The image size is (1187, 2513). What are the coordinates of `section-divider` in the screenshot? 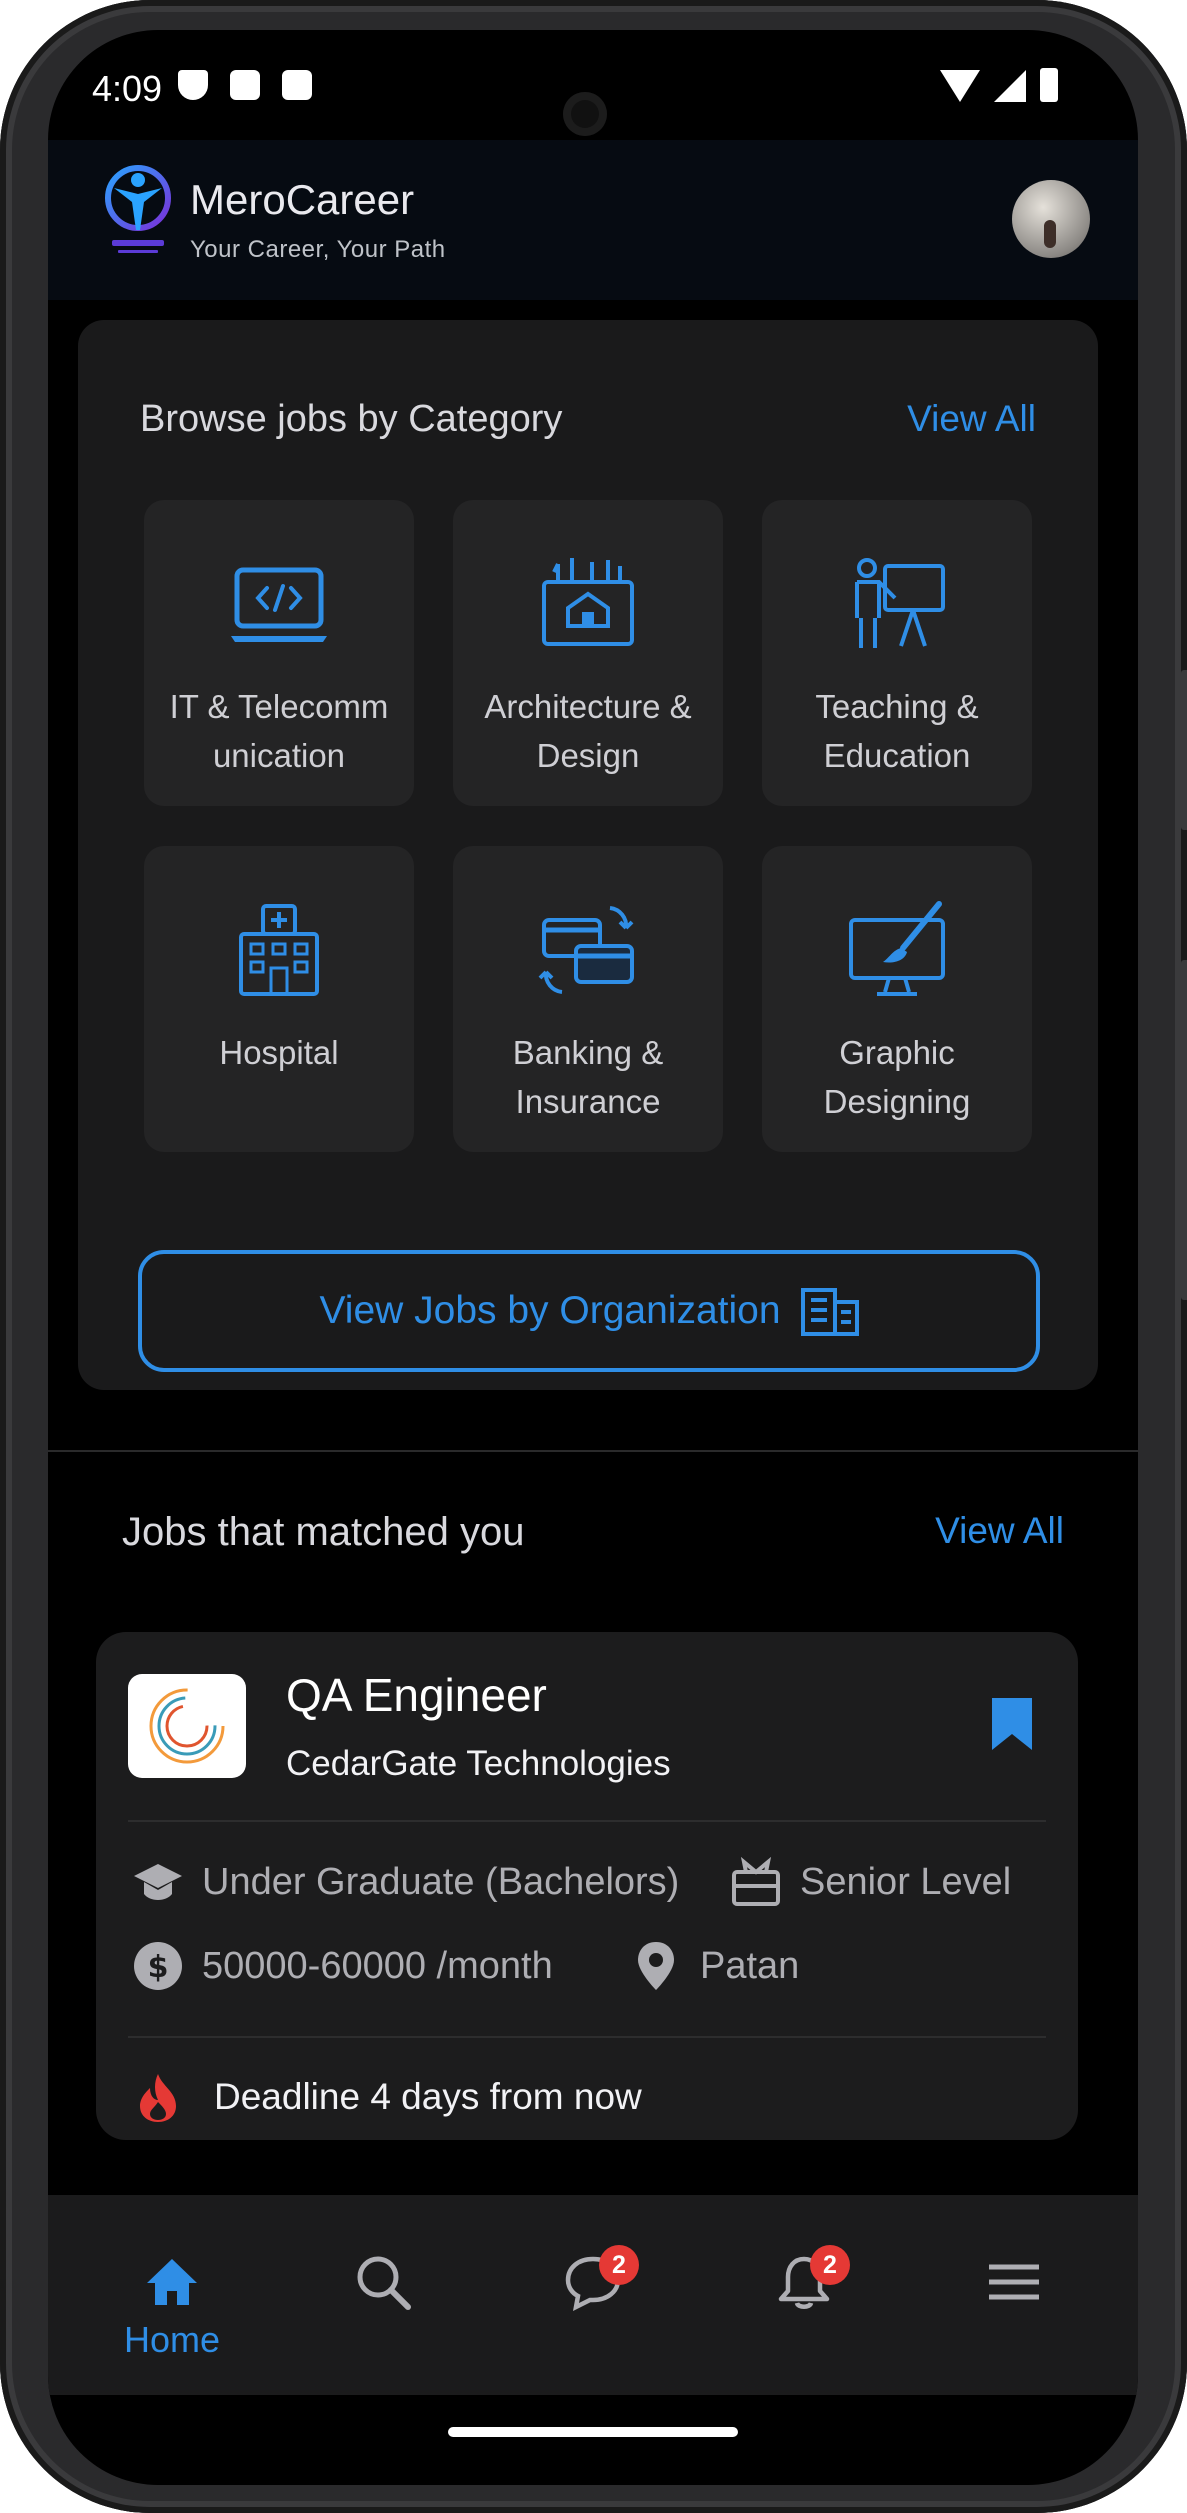 It's located at (593, 1451).